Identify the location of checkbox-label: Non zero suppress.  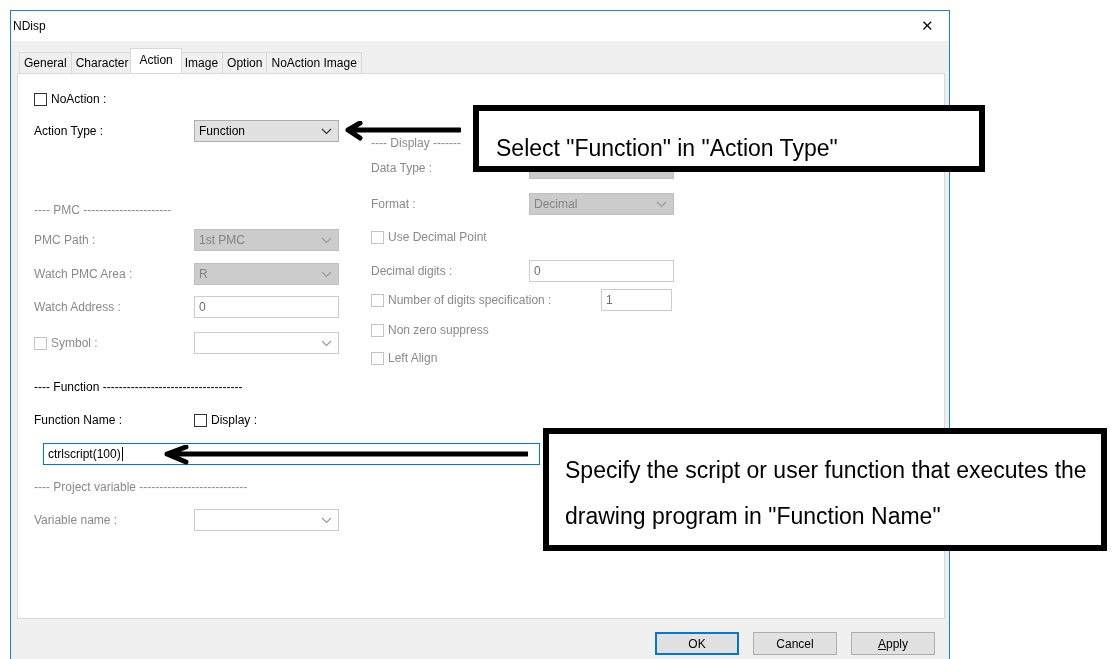
(438, 330).